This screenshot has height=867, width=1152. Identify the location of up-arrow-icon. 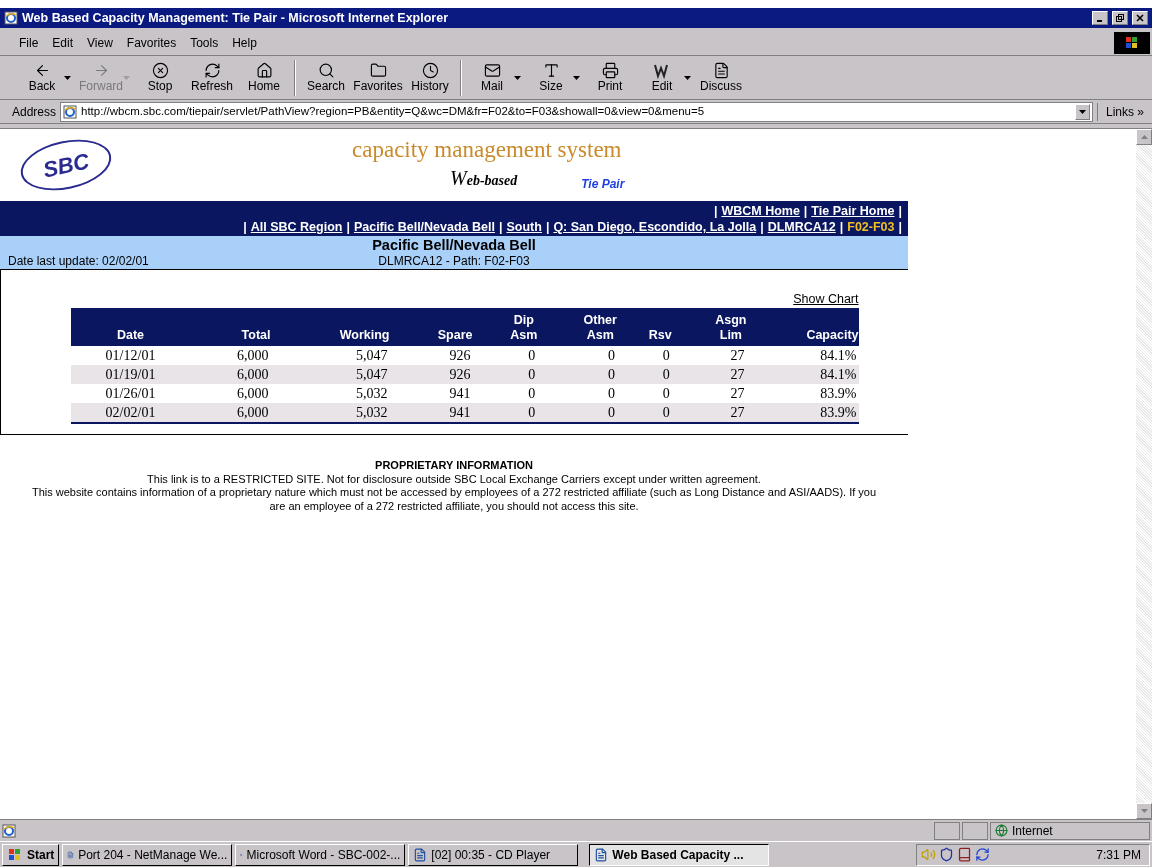
(1144, 137).